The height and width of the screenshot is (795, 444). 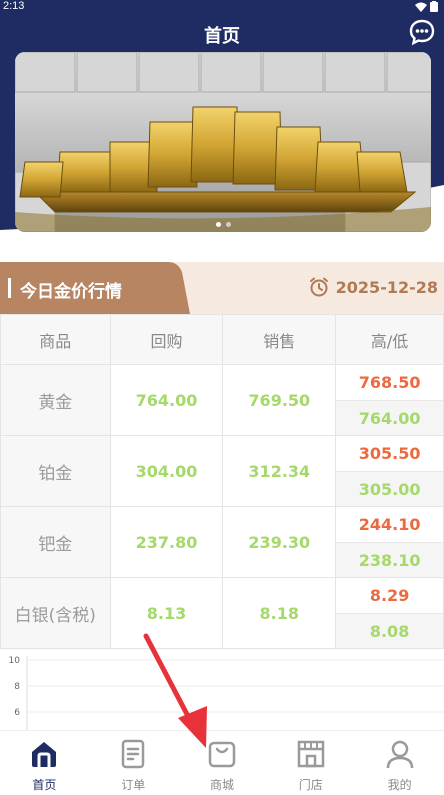 I want to click on high-price: 305.50, so click(x=389, y=453).